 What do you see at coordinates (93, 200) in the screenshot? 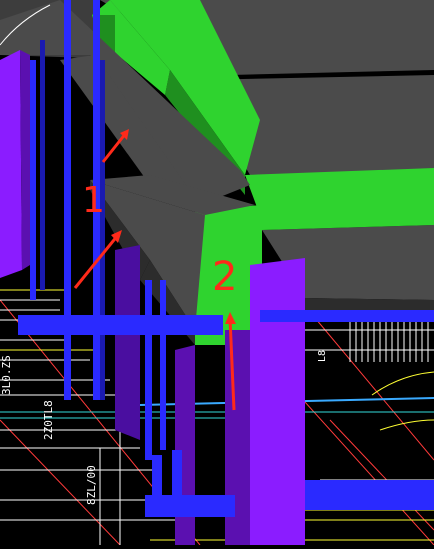
I see `annotation-label-1: 1` at bounding box center [93, 200].